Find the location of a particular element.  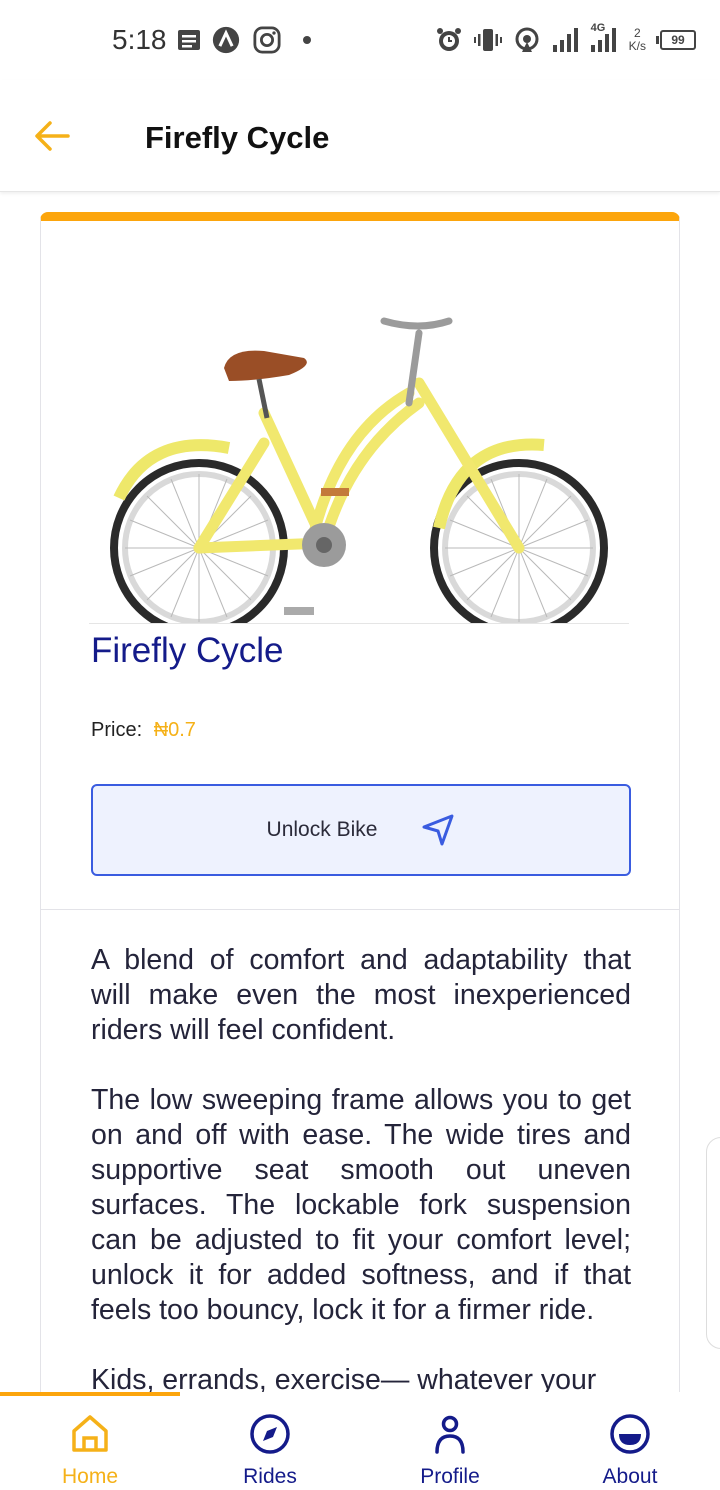

page-title: Firefly Cycle is located at coordinates (237, 137).